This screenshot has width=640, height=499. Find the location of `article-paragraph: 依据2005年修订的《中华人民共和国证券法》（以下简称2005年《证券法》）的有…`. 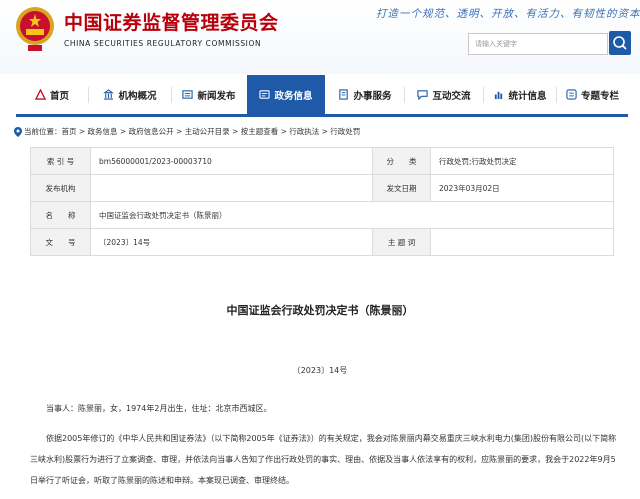

article-paragraph: 依据2005年修订的《中华人民共和国证券法》（以下简称2005年《证券法》）的有… is located at coordinates (323, 459).